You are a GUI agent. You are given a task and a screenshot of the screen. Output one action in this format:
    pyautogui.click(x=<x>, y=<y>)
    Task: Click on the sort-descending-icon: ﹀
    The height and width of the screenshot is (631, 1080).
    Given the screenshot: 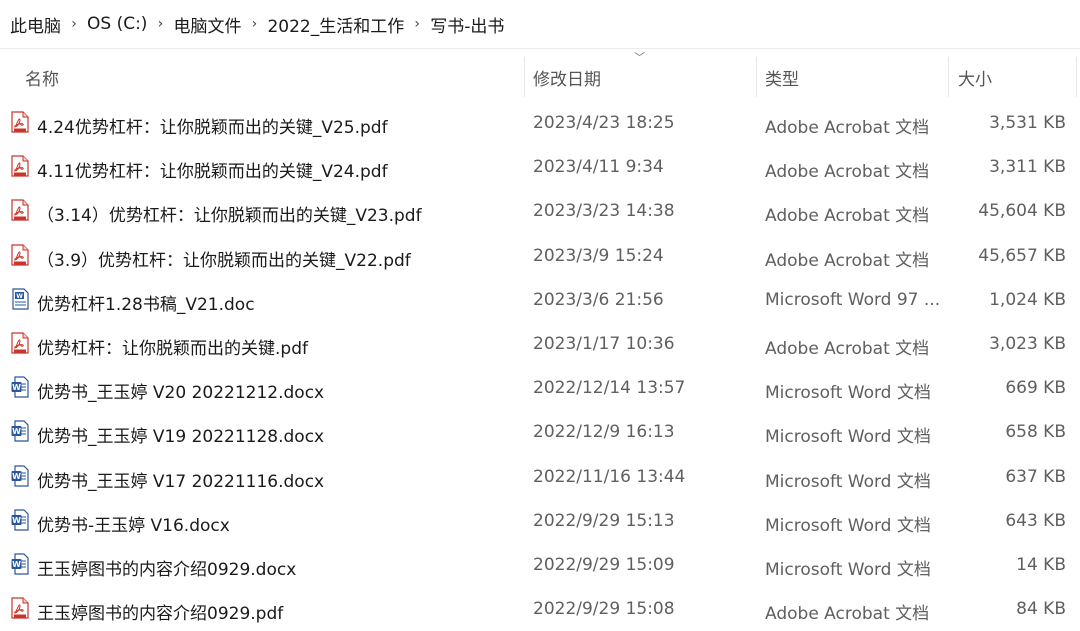 What is the action you would take?
    pyautogui.click(x=639, y=57)
    